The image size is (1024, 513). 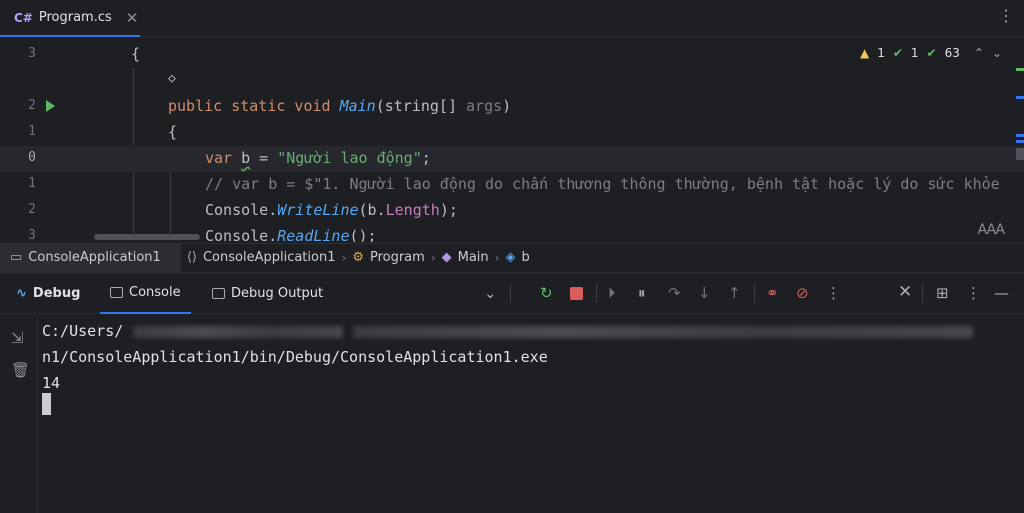 What do you see at coordinates (979, 53) in the screenshot?
I see `chevron-up-icon: ⌃` at bounding box center [979, 53].